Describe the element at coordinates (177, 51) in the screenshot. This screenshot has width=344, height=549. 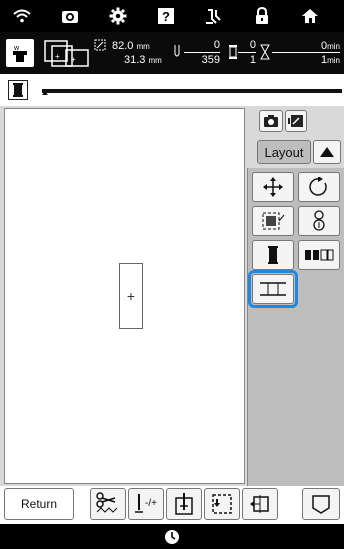
I see `stitch-count-icon` at that location.